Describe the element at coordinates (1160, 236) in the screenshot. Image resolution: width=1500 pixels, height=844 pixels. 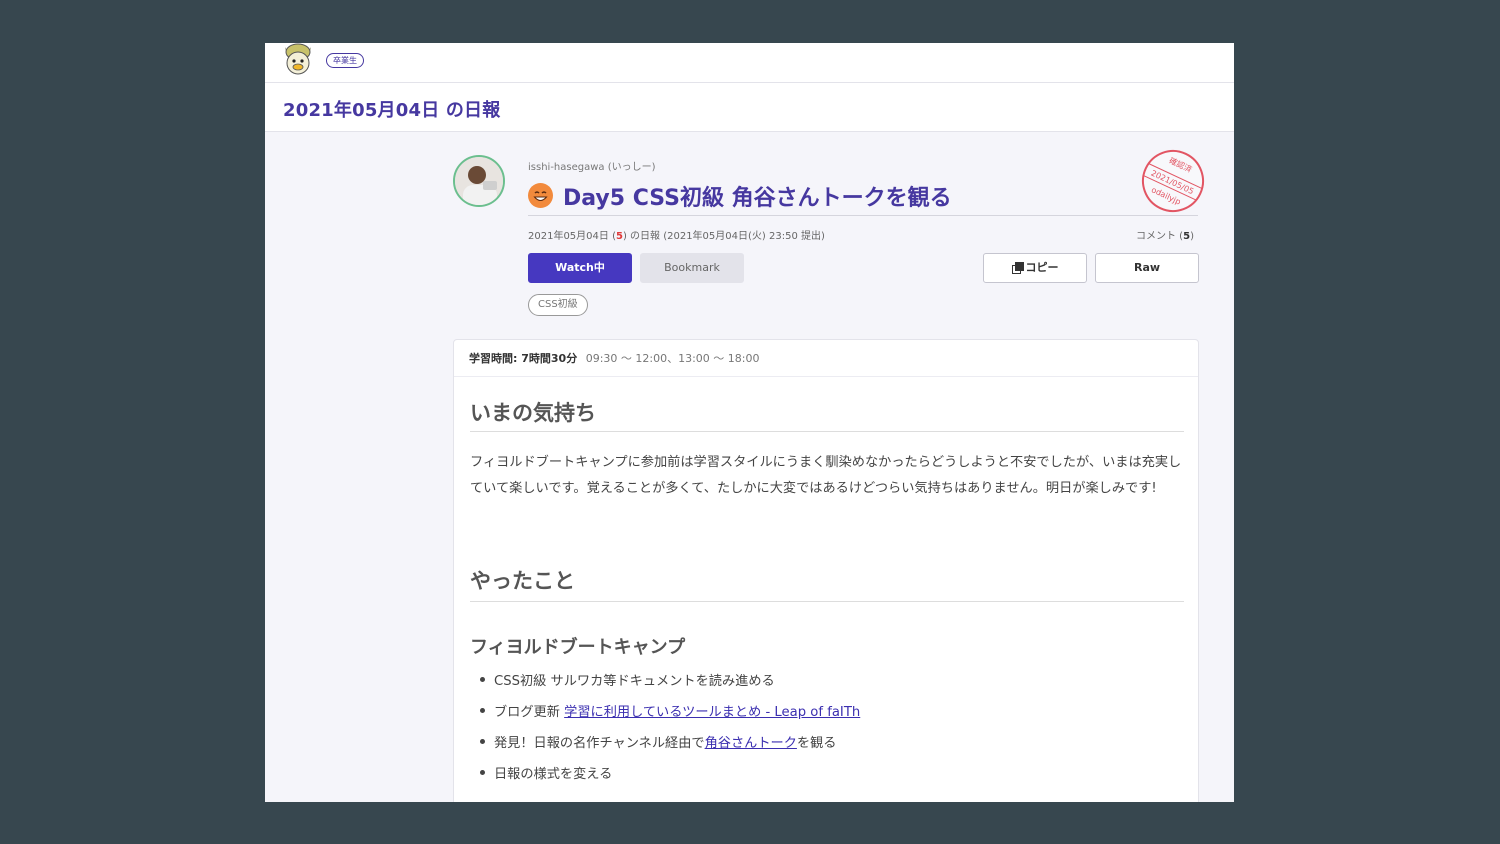
I see `comment-label: コメント (` at that location.